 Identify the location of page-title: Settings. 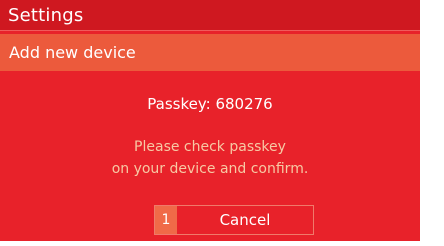
(46, 15).